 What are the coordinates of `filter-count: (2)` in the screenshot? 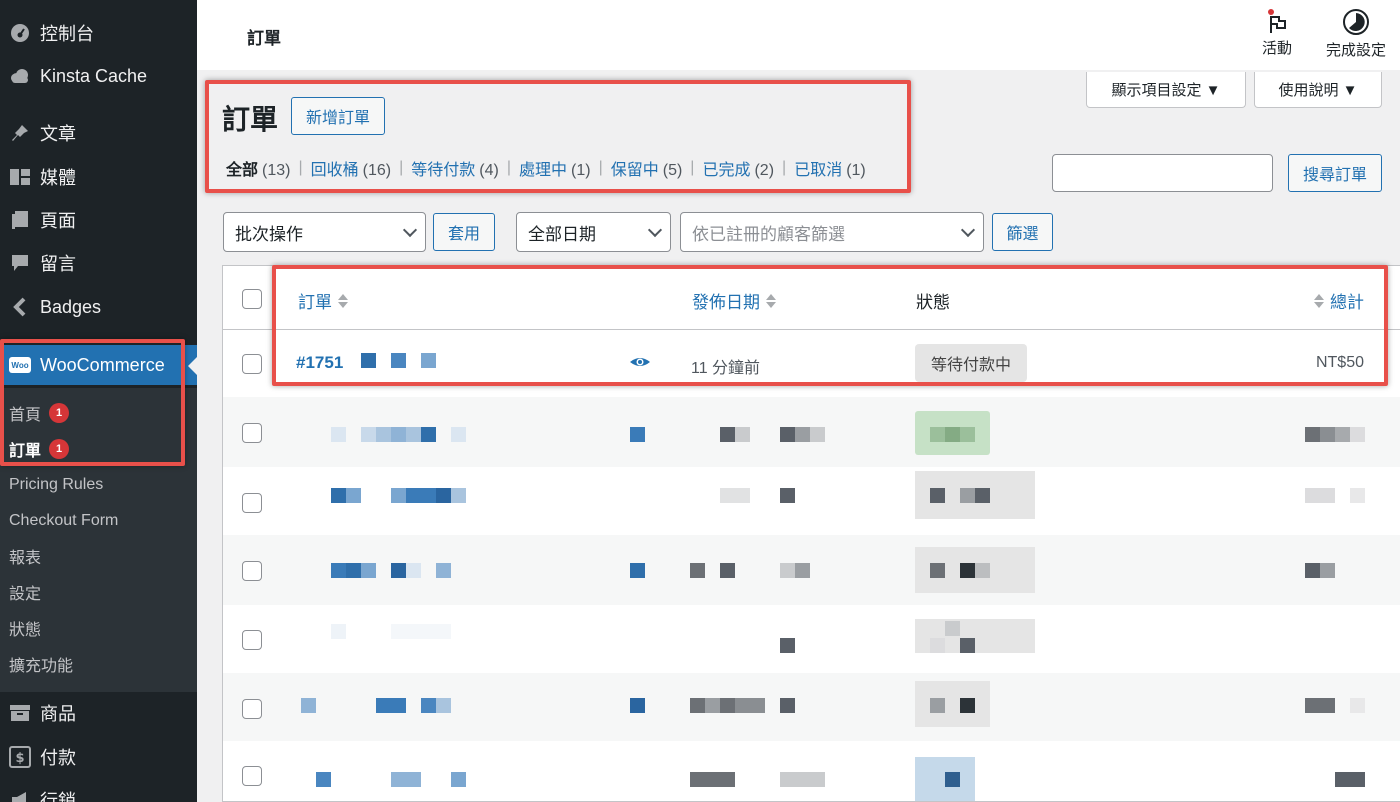 It's located at (764, 170).